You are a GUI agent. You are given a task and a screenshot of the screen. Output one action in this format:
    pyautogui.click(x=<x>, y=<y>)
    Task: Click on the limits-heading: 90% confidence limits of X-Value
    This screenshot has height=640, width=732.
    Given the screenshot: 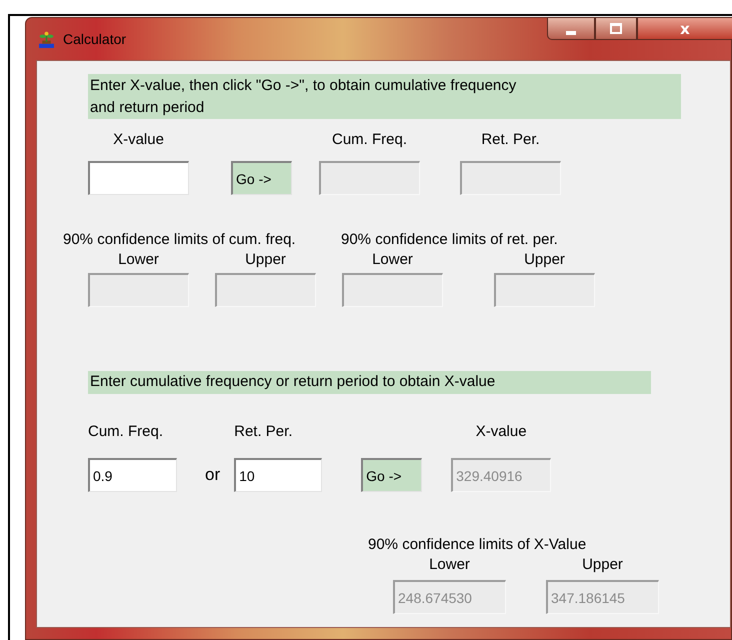 What is the action you would take?
    pyautogui.click(x=478, y=545)
    